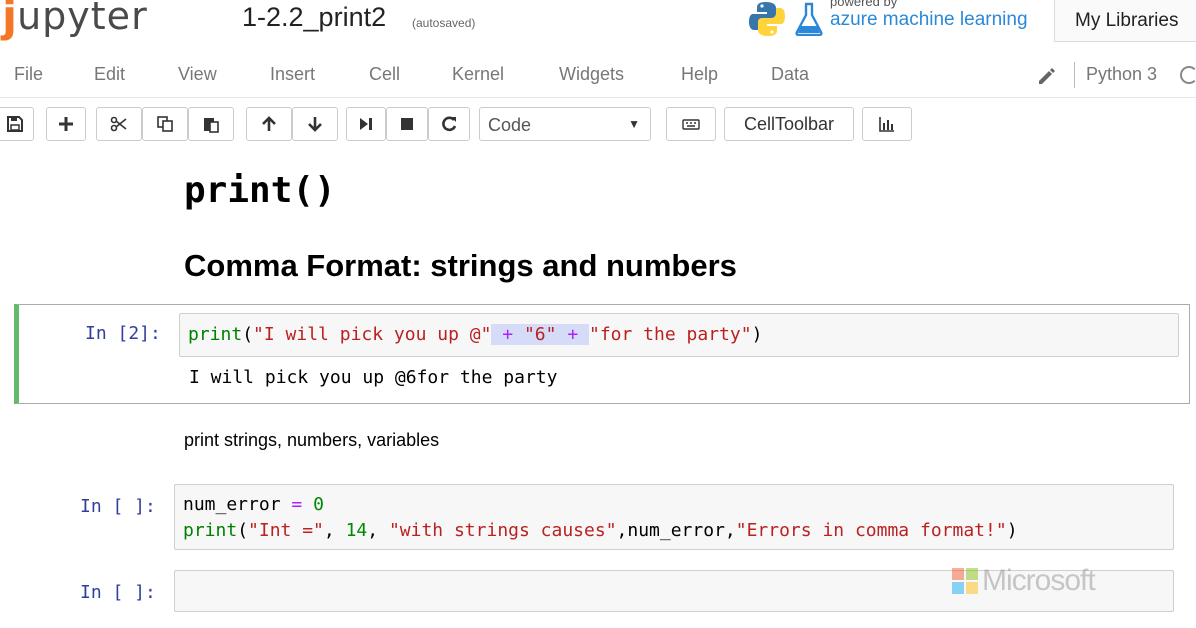  I want to click on move-up-button, so click(269, 124).